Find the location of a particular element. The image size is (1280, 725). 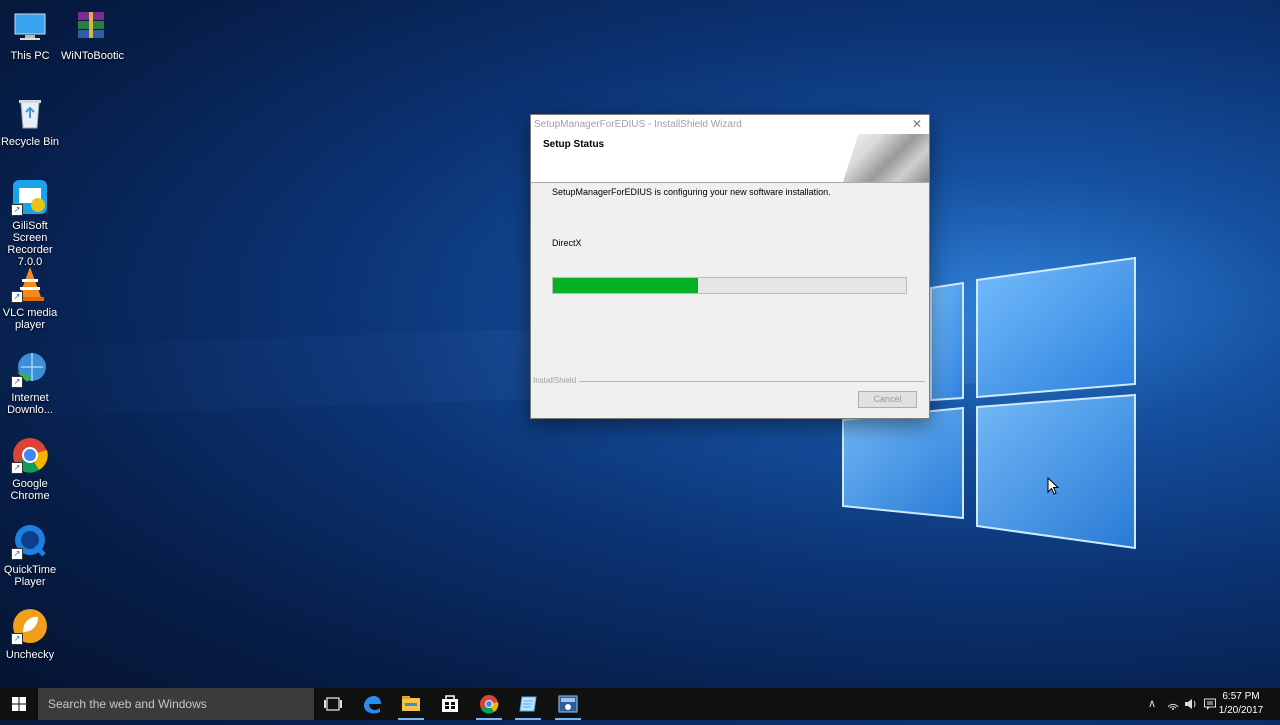

desktop-icon-vlc: ↗ VLC media player is located at coordinates (30, 298).